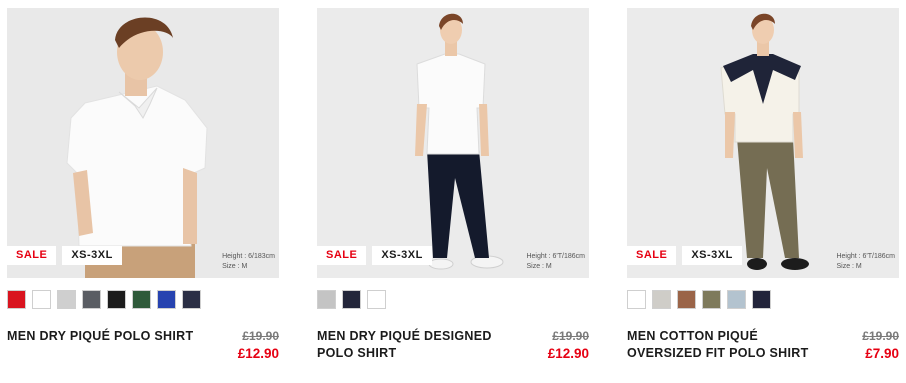 This screenshot has height=383, width=906. I want to click on price-block: £19.90 £7.90, so click(880, 345).